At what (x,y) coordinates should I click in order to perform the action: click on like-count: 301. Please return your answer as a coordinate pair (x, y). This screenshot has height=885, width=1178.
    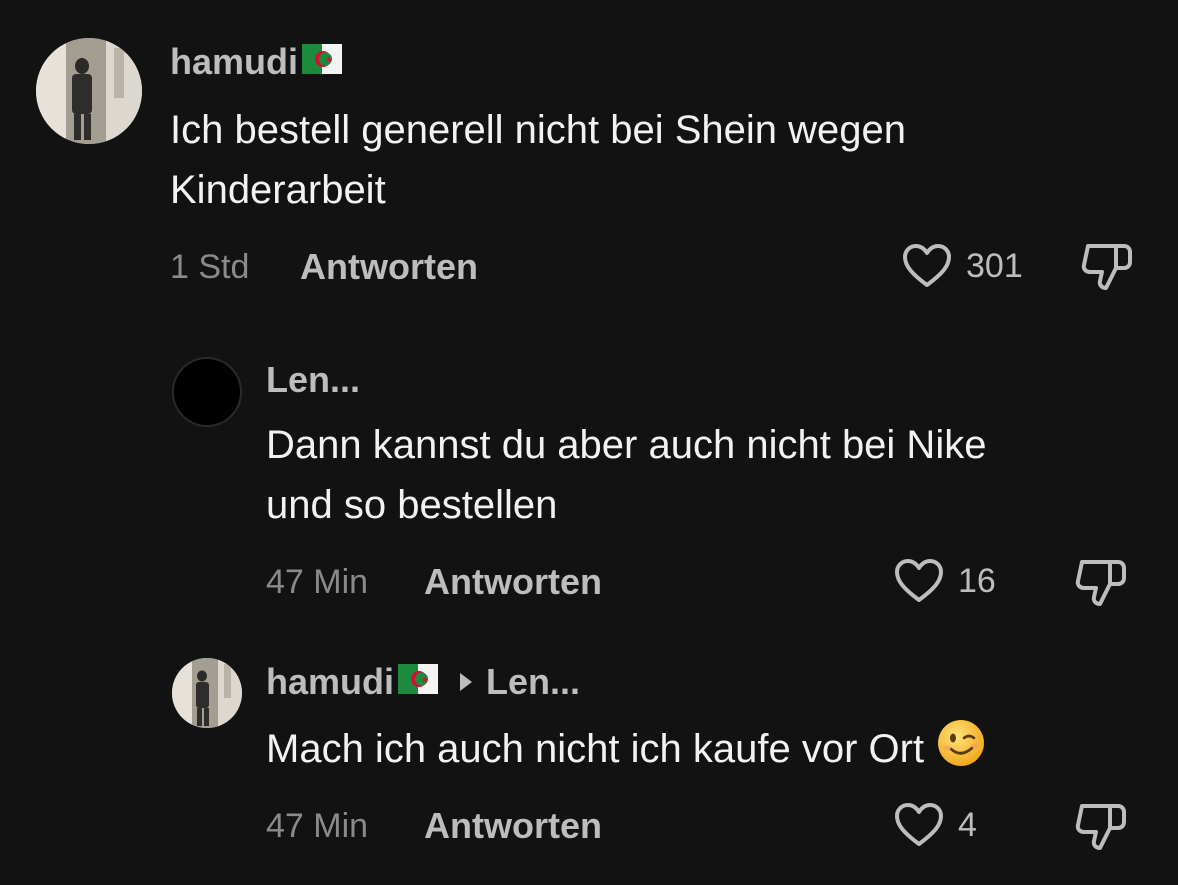
    Looking at the image, I should click on (994, 266).